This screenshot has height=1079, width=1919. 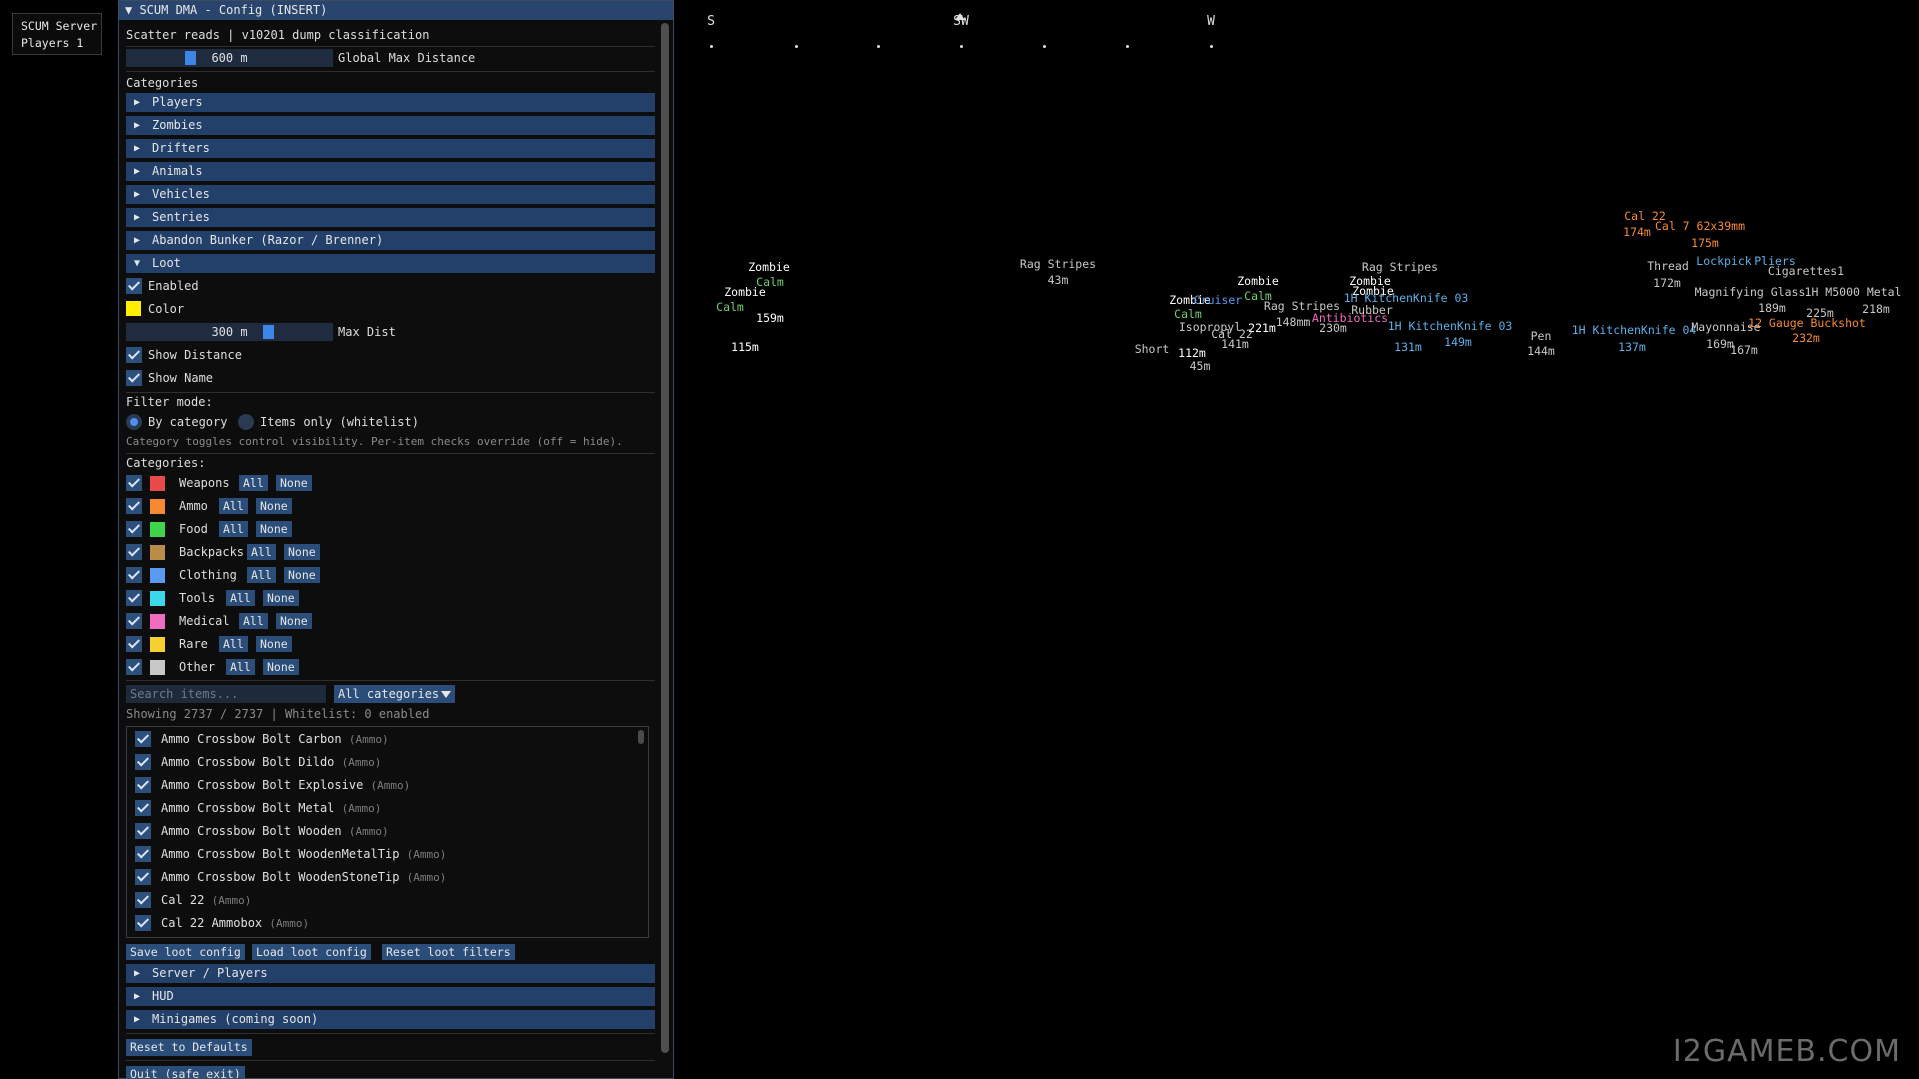 What do you see at coordinates (134, 506) in the screenshot?
I see `category-ammo-checkbox` at bounding box center [134, 506].